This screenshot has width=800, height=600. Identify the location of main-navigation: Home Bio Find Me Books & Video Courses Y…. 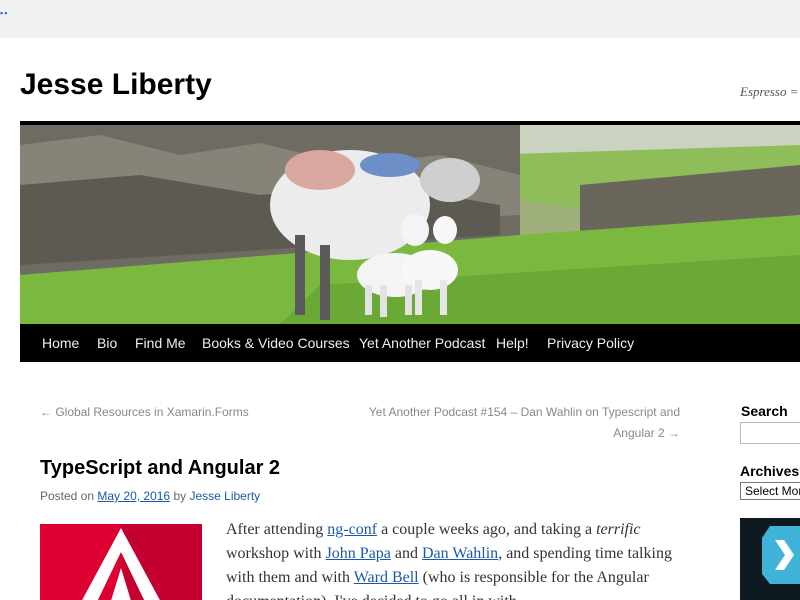
(410, 343).